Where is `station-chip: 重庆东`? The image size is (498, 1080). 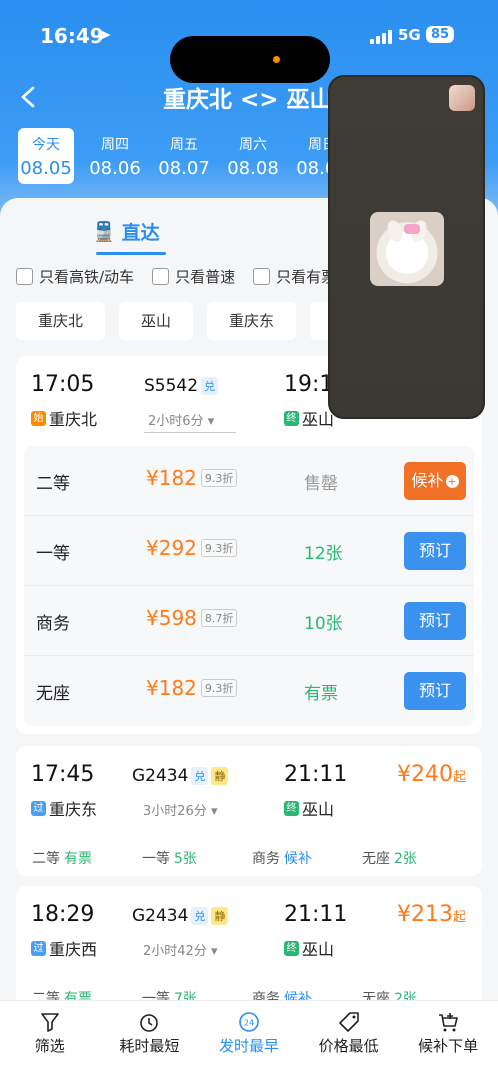
station-chip: 重庆东 is located at coordinates (252, 321).